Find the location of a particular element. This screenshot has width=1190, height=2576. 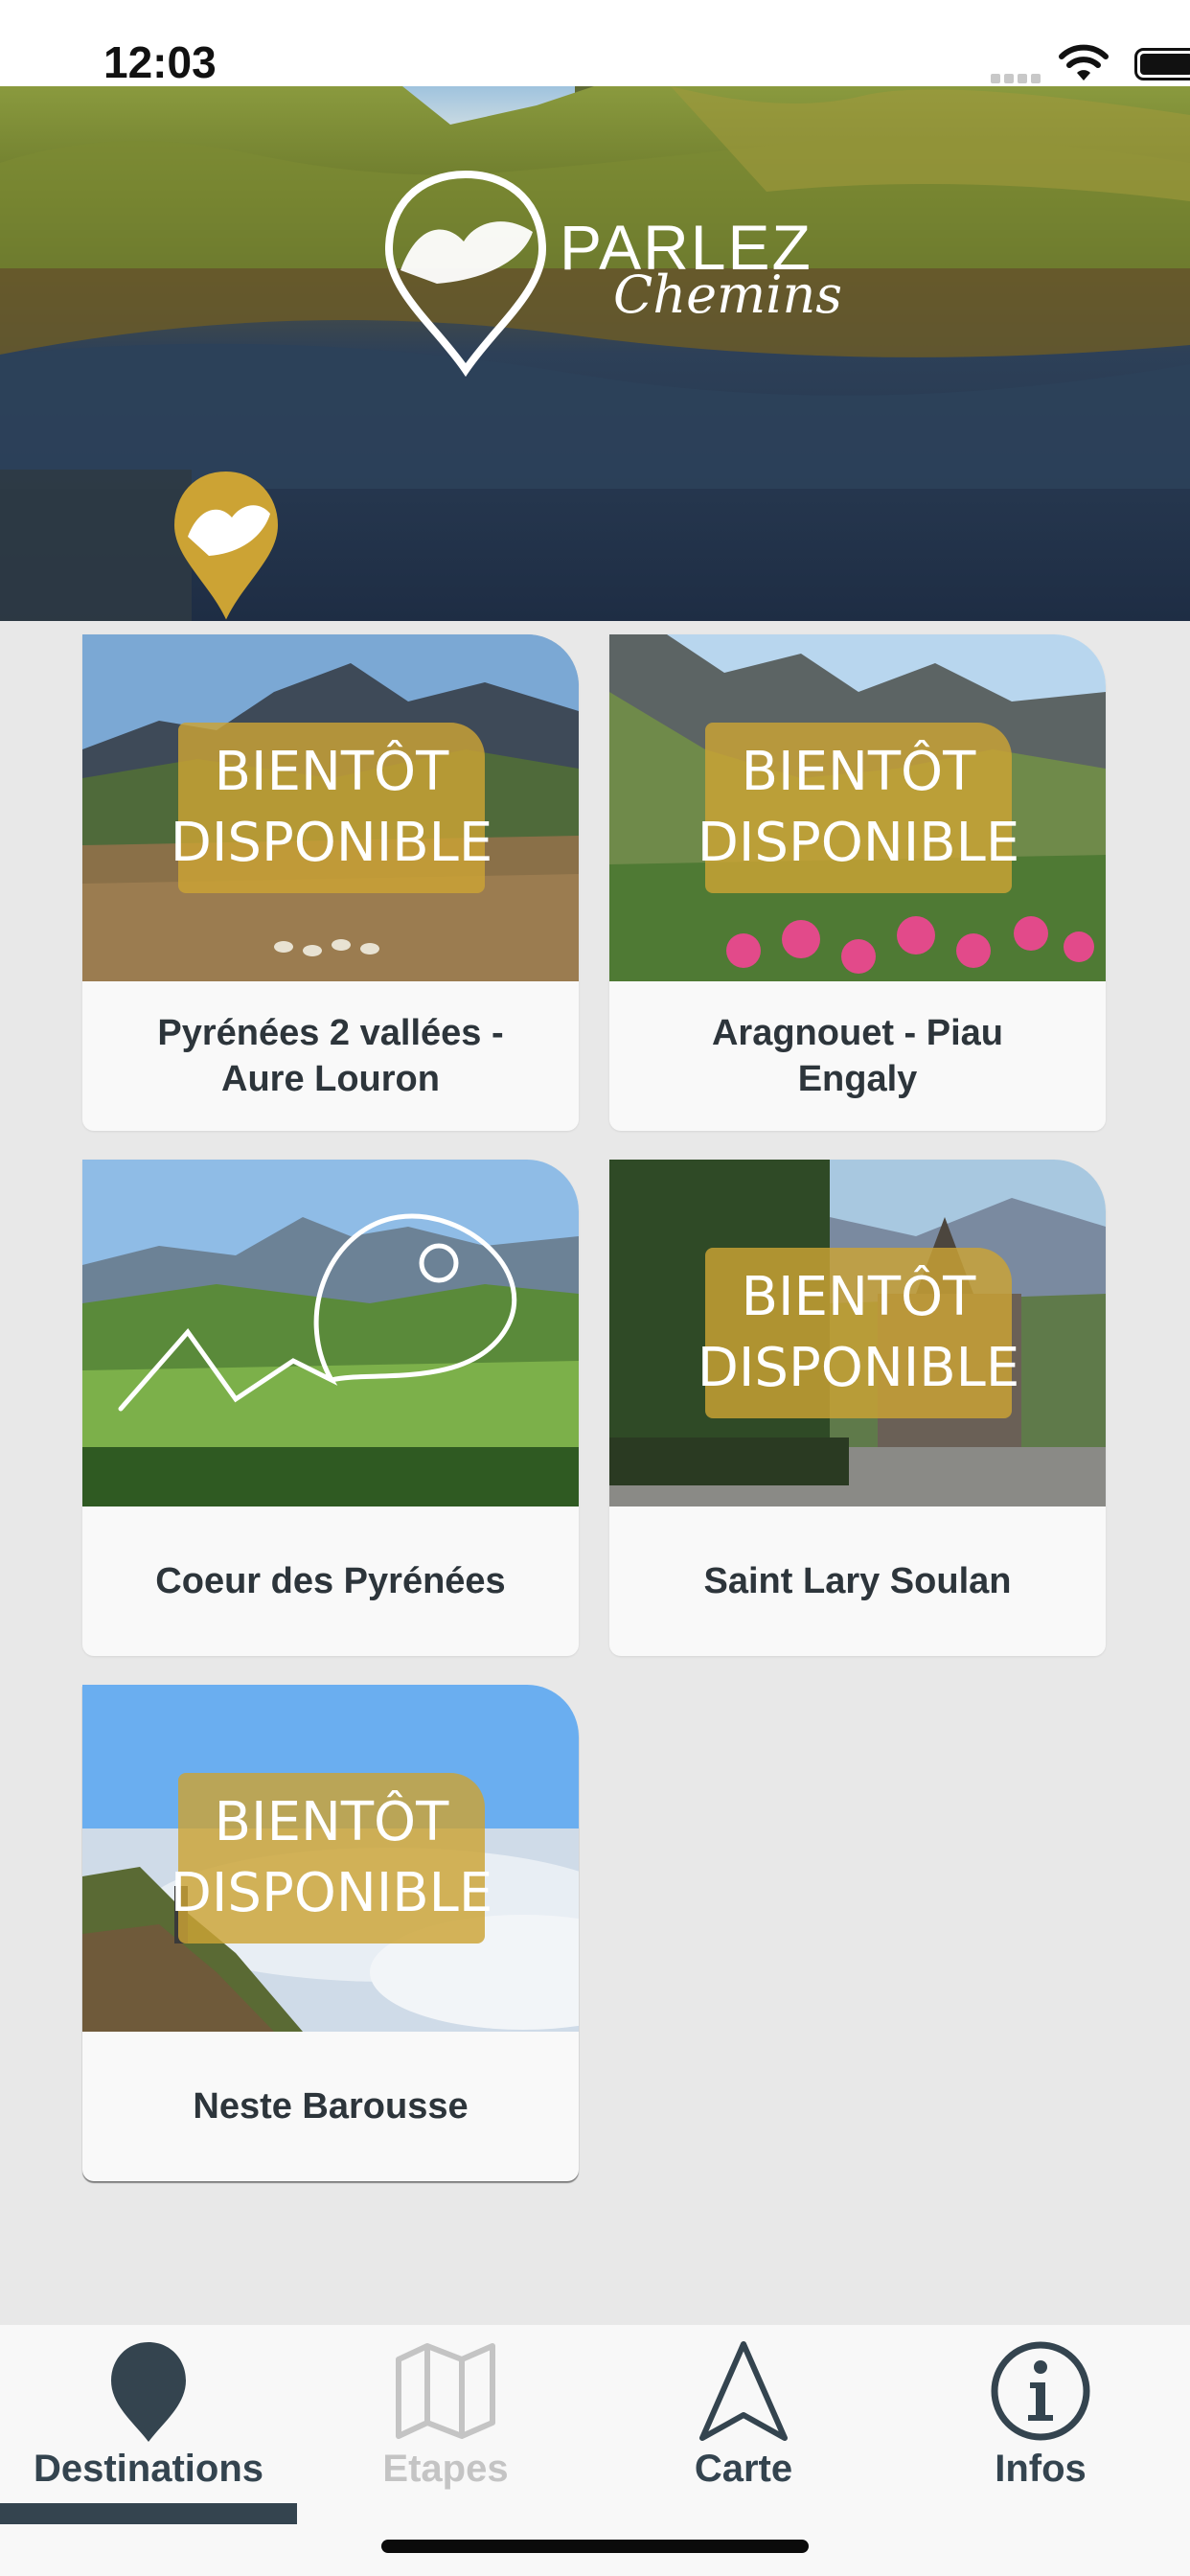

status-bar: 12:03 is located at coordinates (595, 43).